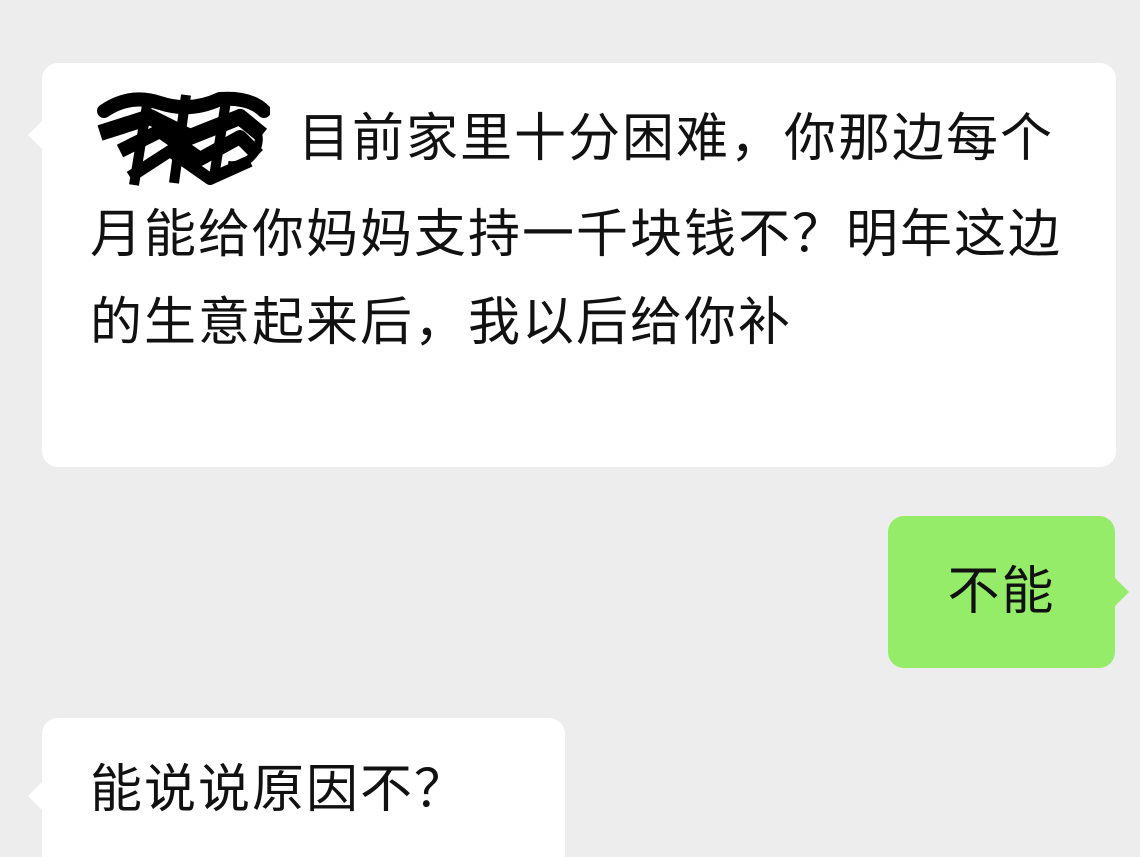 The height and width of the screenshot is (857, 1140). Describe the element at coordinates (279, 790) in the screenshot. I see `message-text: 能说说原因不？` at that location.